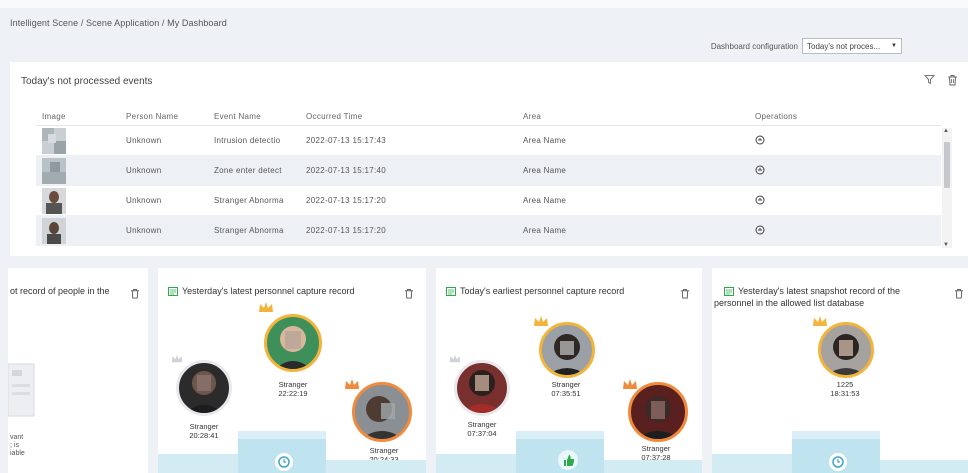  I want to click on column-header-person-name: Person Name, so click(152, 116).